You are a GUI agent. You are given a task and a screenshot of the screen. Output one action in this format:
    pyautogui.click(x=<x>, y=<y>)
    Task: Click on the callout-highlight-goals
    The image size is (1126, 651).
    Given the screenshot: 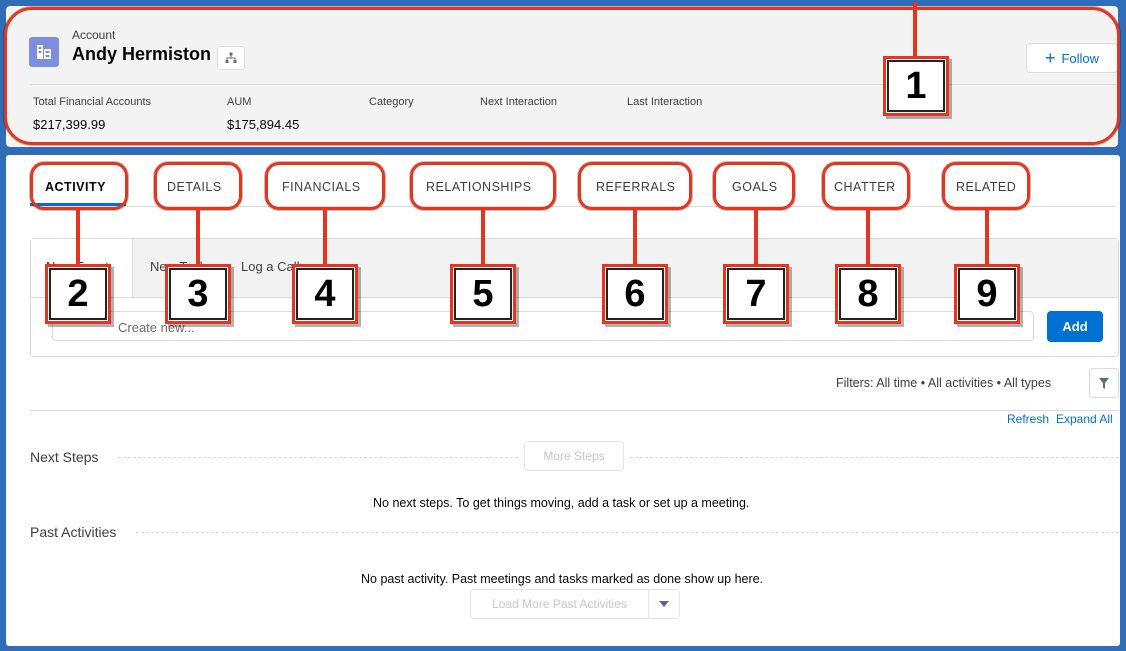 What is the action you would take?
    pyautogui.click(x=754, y=186)
    